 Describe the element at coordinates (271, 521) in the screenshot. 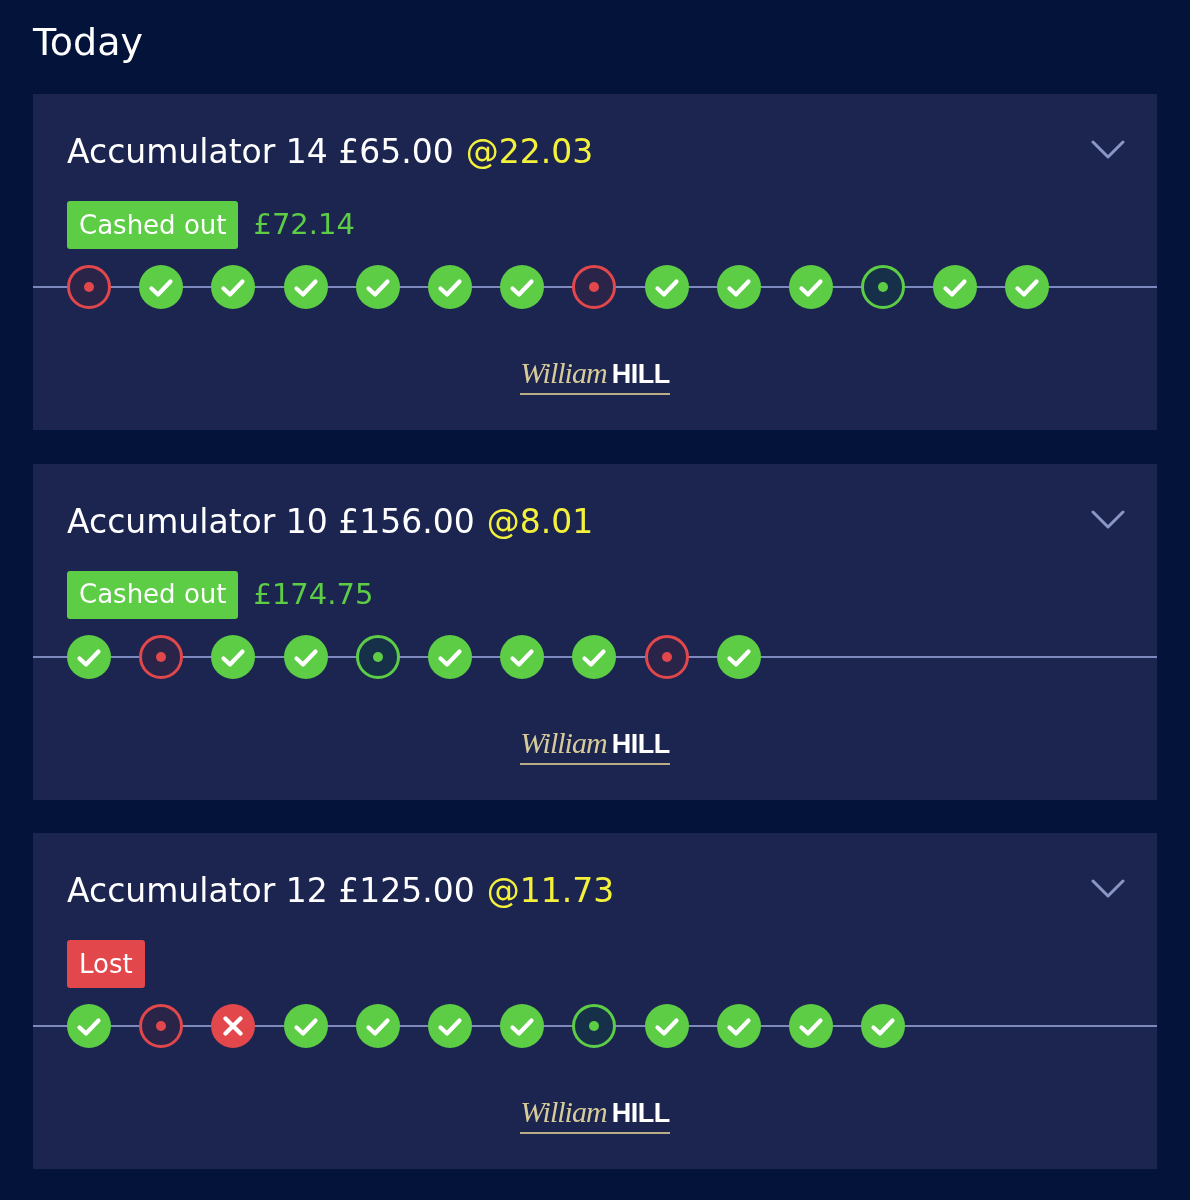

I see `bet-title: Accumulator 10 £156.00` at that location.